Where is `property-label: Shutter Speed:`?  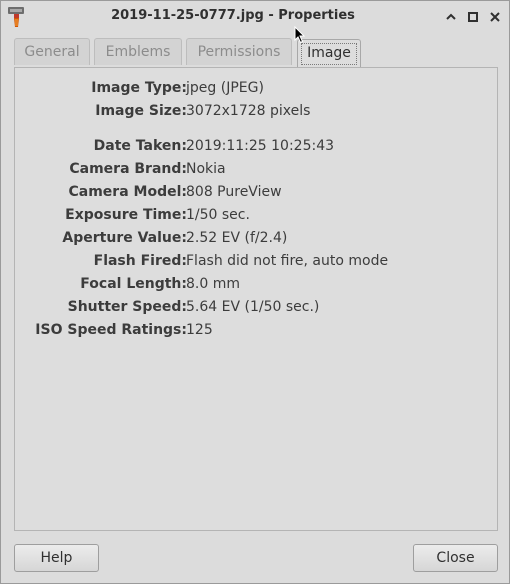
property-label: Shutter Speed: is located at coordinates (127, 307).